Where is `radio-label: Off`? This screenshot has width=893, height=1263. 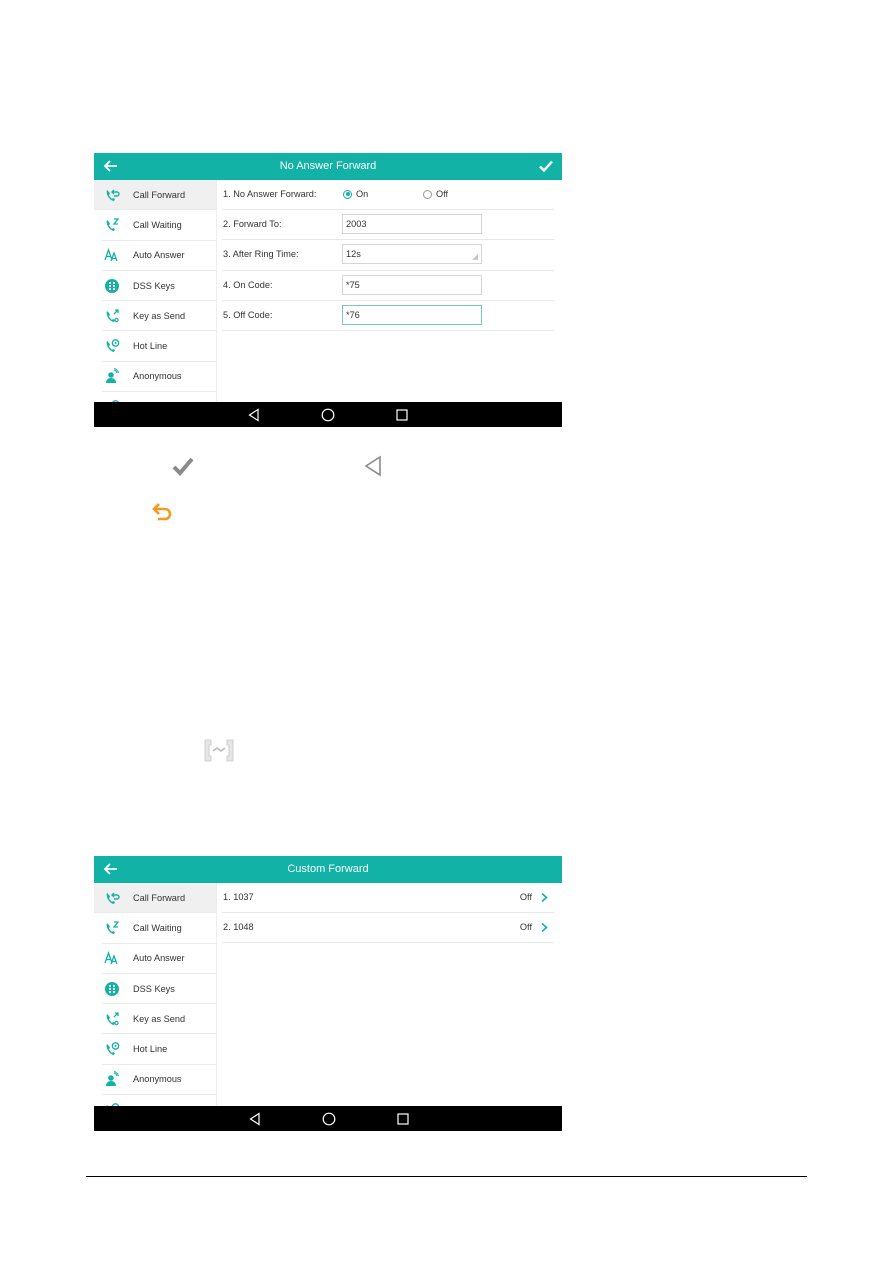 radio-label: Off is located at coordinates (442, 194).